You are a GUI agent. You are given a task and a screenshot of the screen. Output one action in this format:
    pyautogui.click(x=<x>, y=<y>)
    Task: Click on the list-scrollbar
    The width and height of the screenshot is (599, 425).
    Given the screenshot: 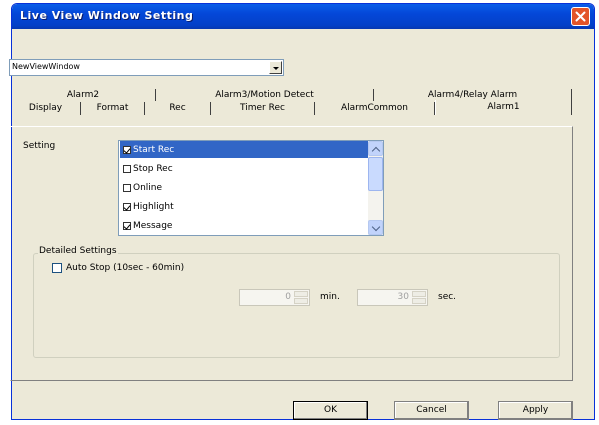 What is the action you would take?
    pyautogui.click(x=375, y=188)
    